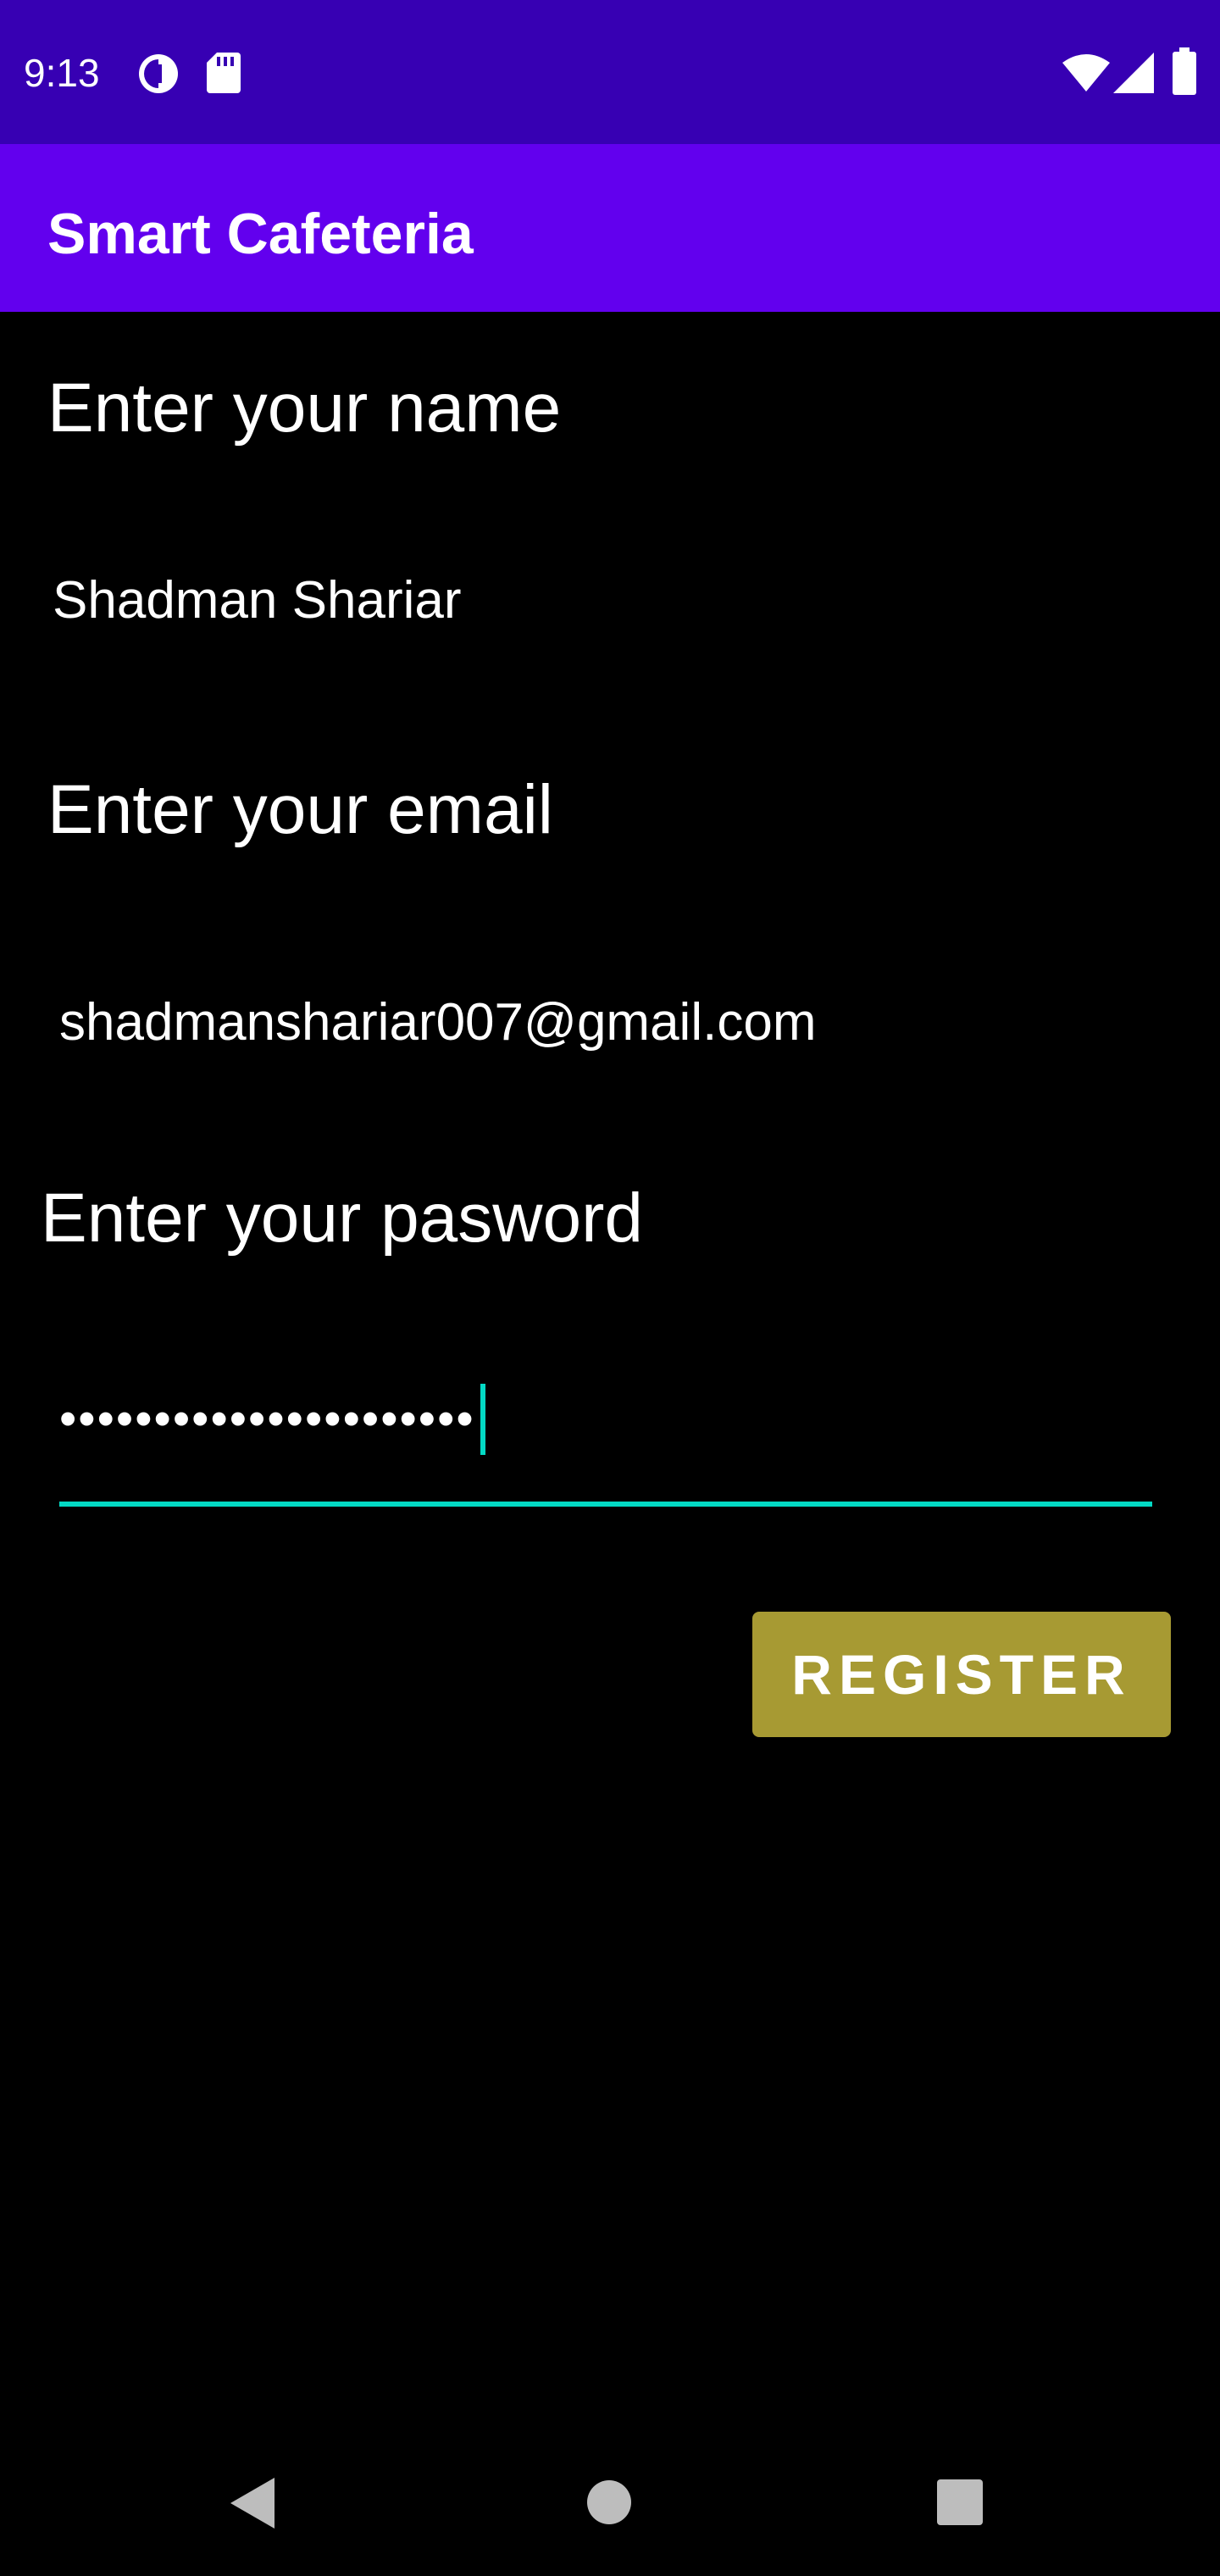 This screenshot has height=2576, width=1220. I want to click on password-field: ••••••••••••••••••••••, so click(272, 1419).